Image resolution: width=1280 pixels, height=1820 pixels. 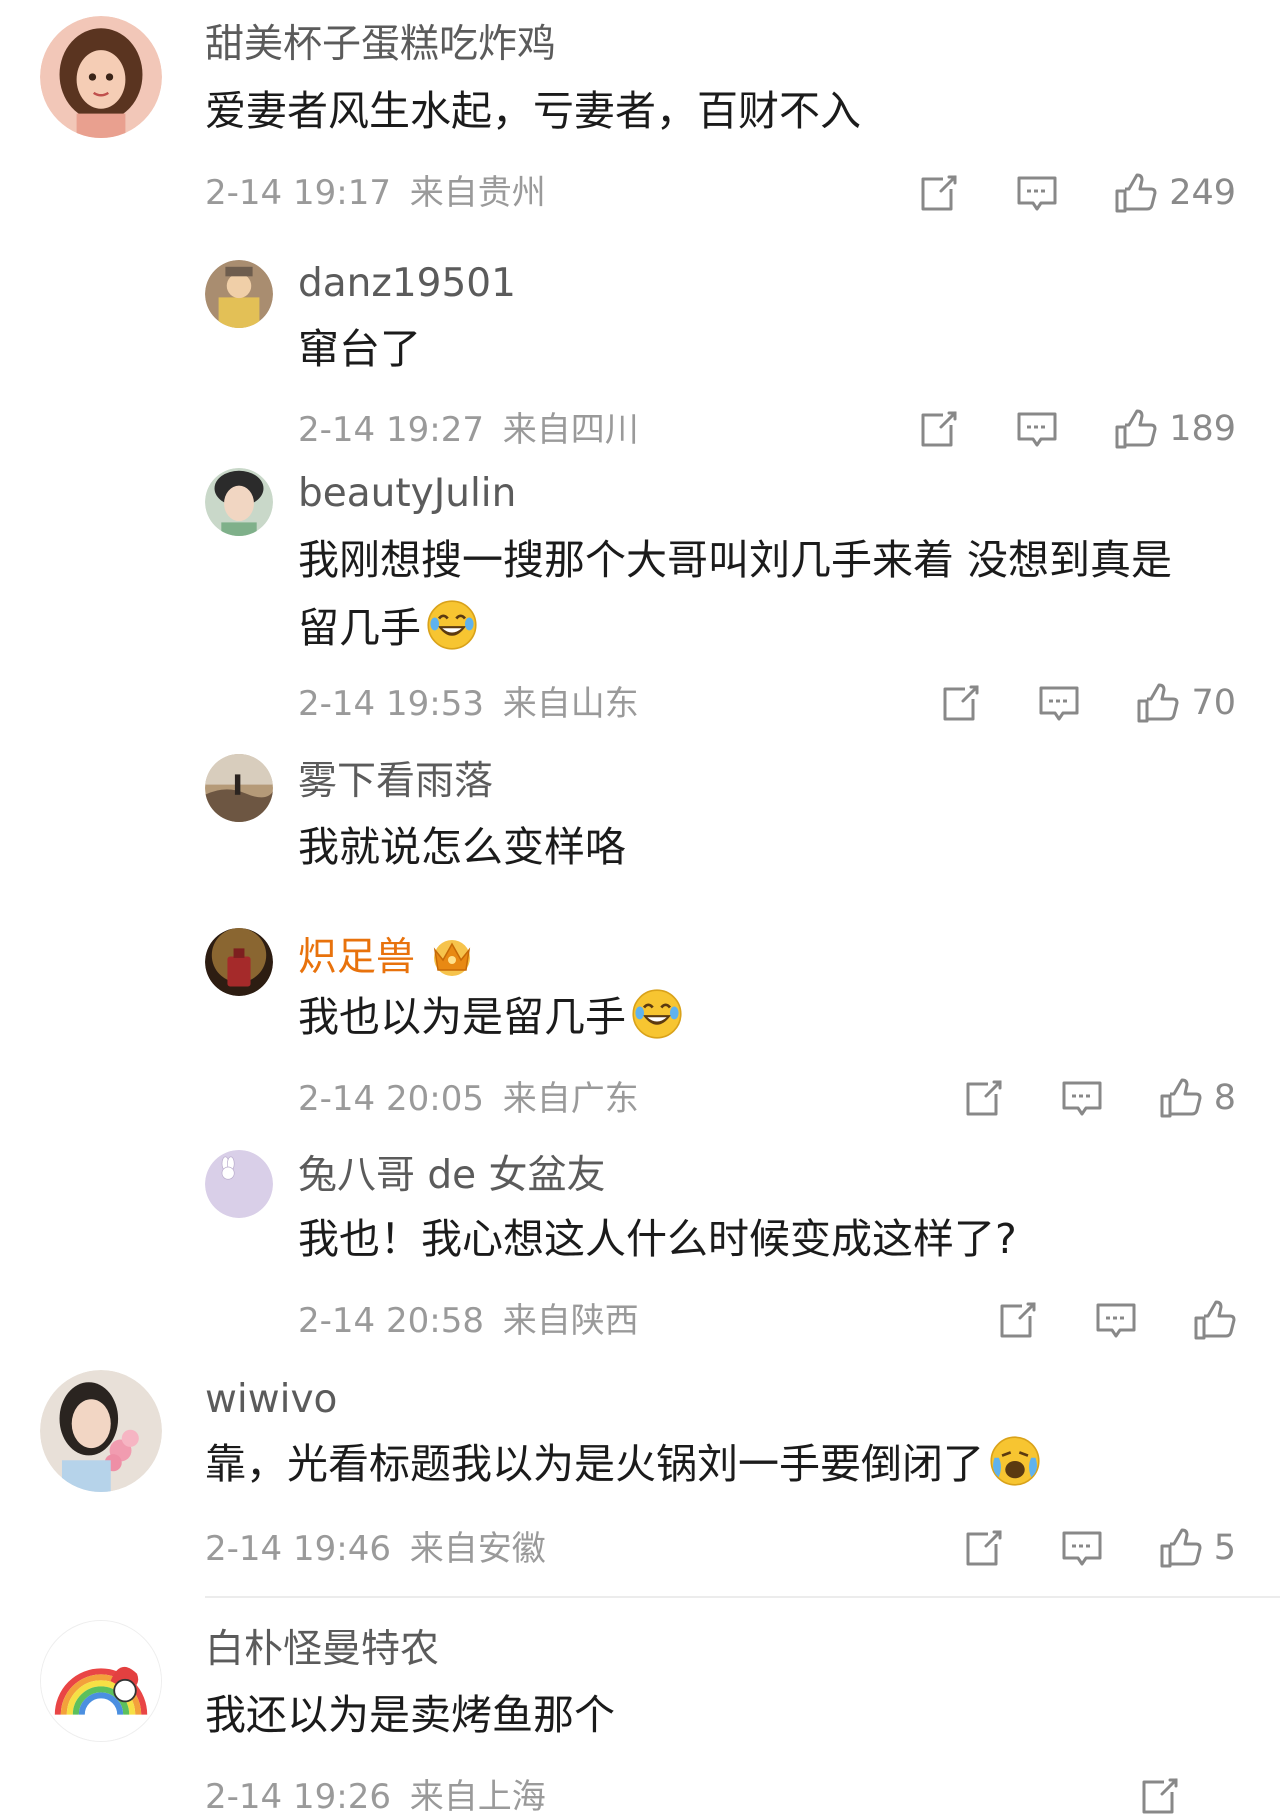 I want to click on crown-badge-icon, so click(x=452, y=958).